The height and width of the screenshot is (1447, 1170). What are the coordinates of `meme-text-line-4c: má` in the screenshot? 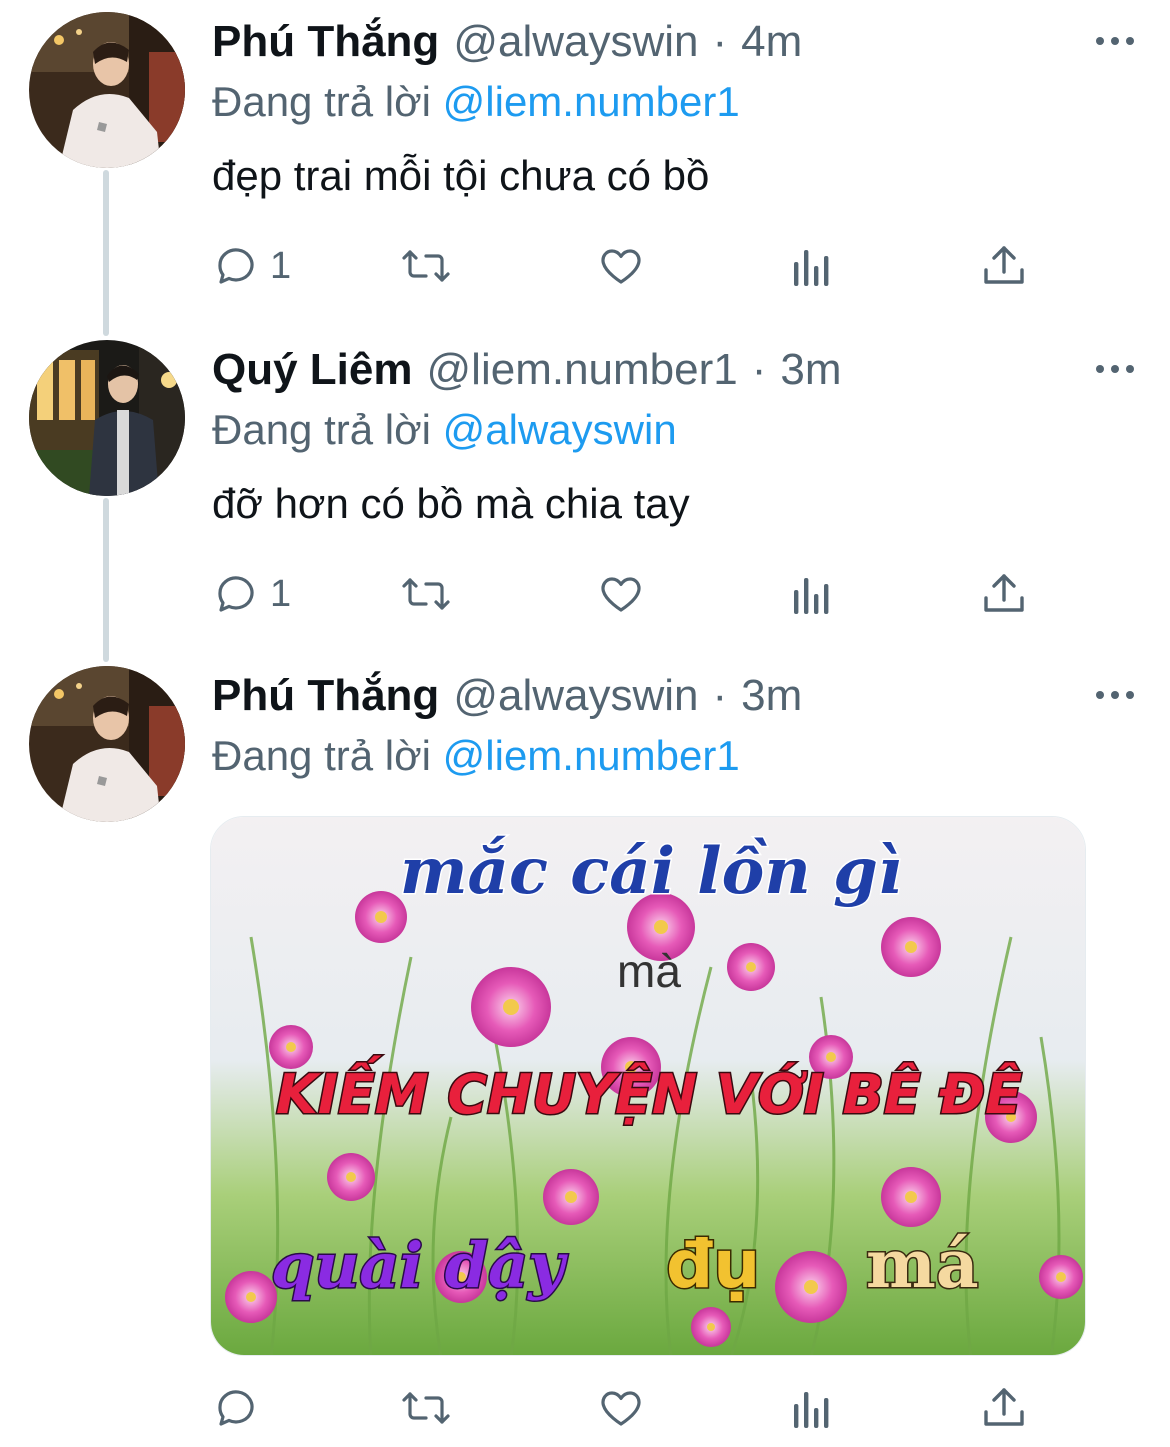 It's located at (922, 1264).